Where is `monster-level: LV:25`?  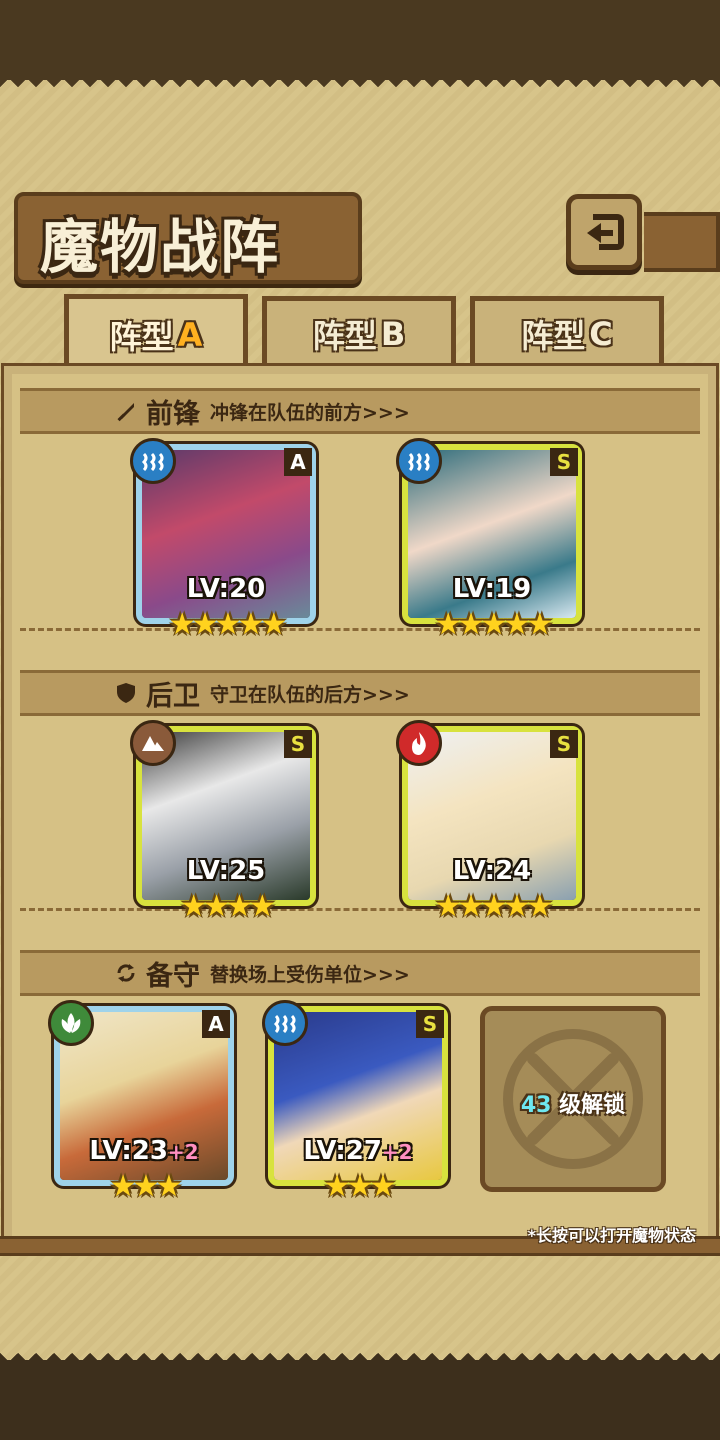
monster-level: LV:25 is located at coordinates (226, 871).